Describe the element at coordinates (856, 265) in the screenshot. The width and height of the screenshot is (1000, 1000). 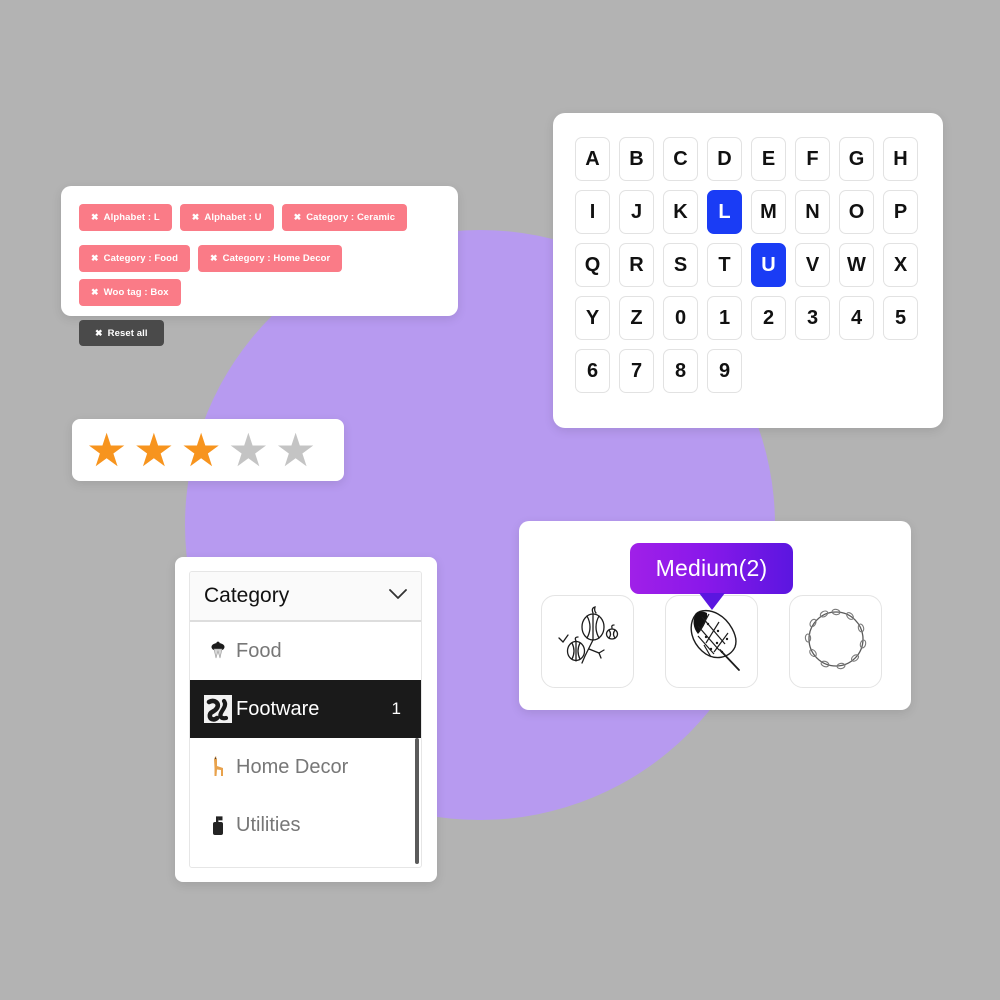
I see `alphabet-key-w: W` at that location.